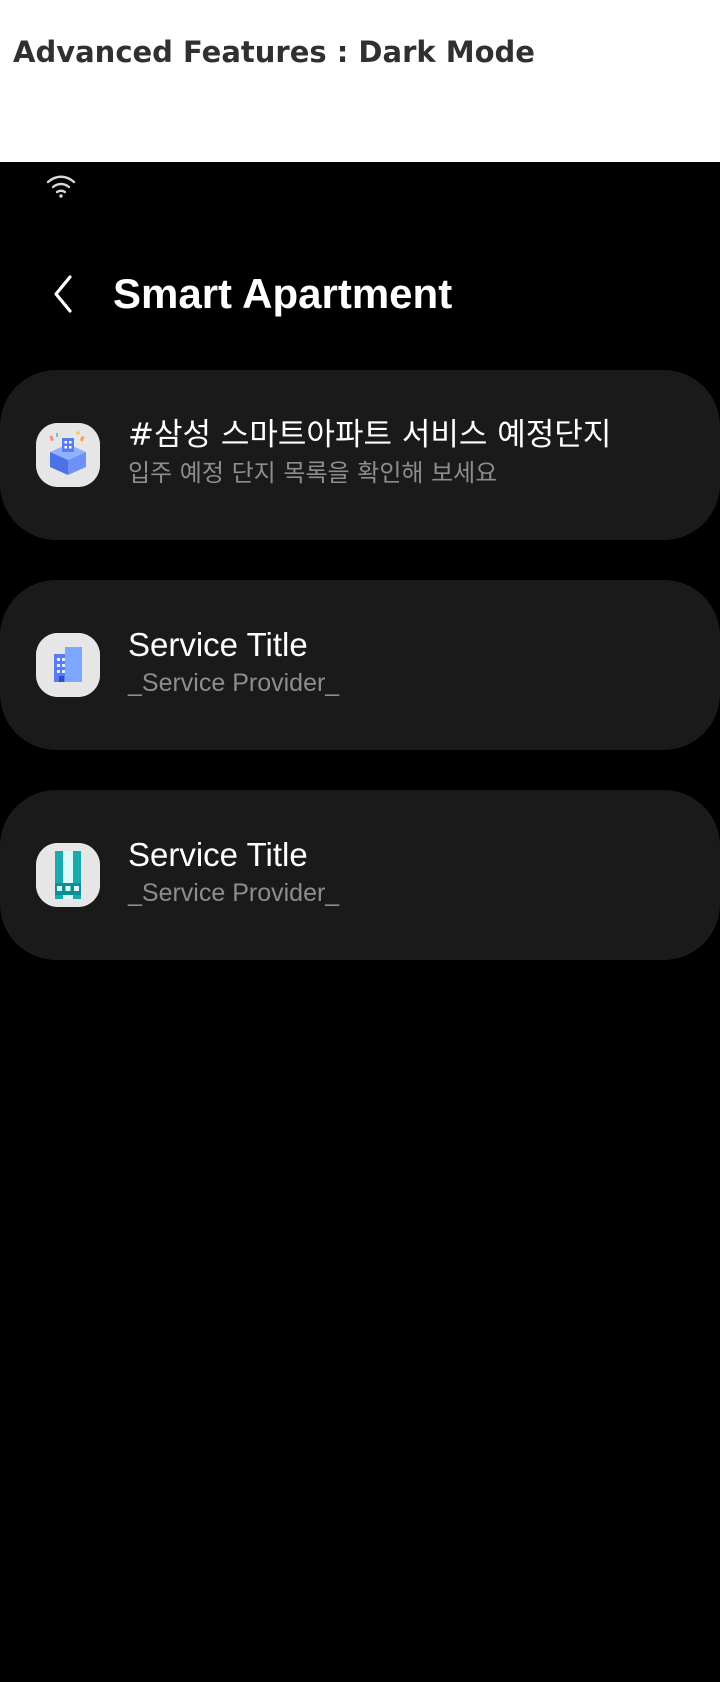  I want to click on chevron-left-icon, so click(63, 294).